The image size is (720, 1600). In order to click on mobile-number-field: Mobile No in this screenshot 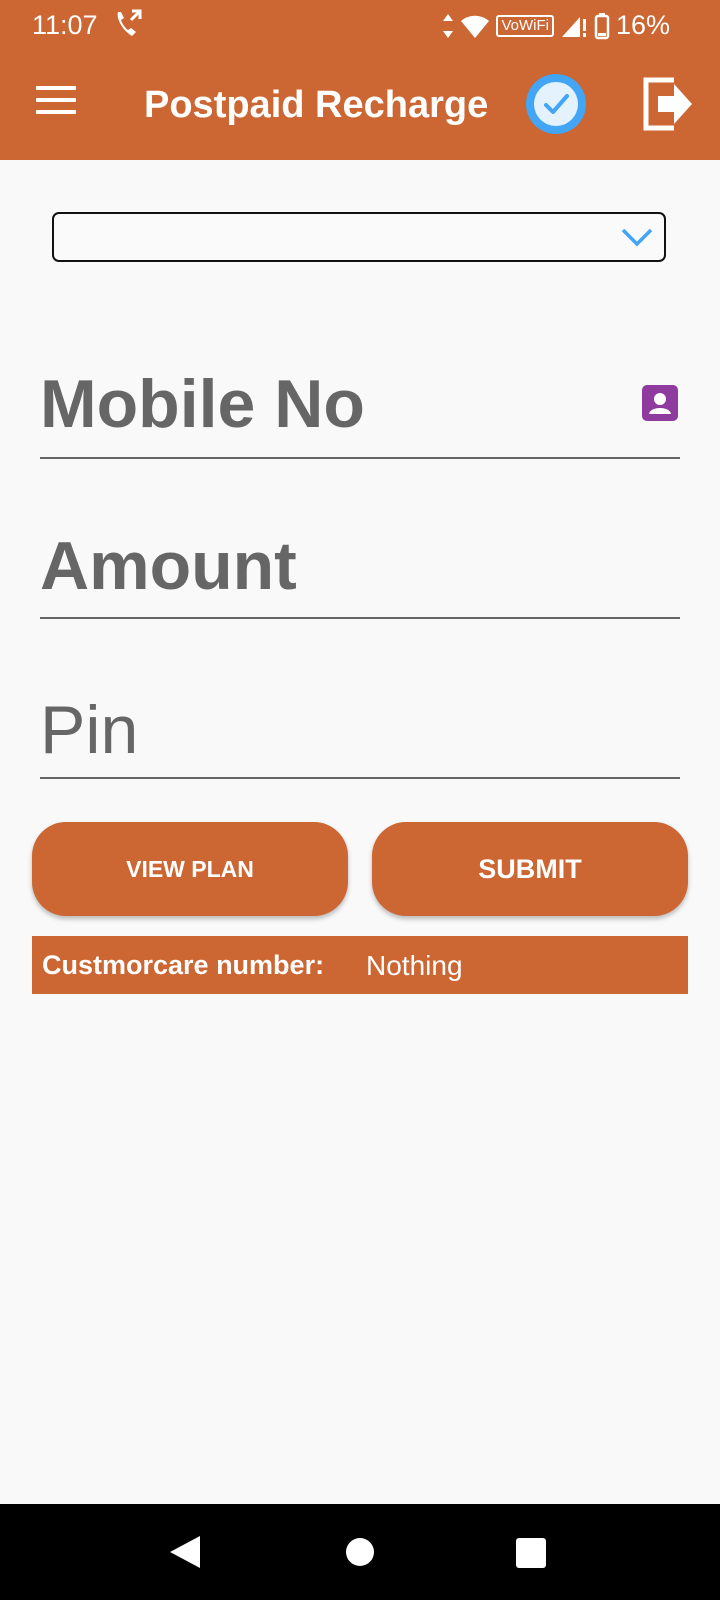, I will do `click(360, 407)`.